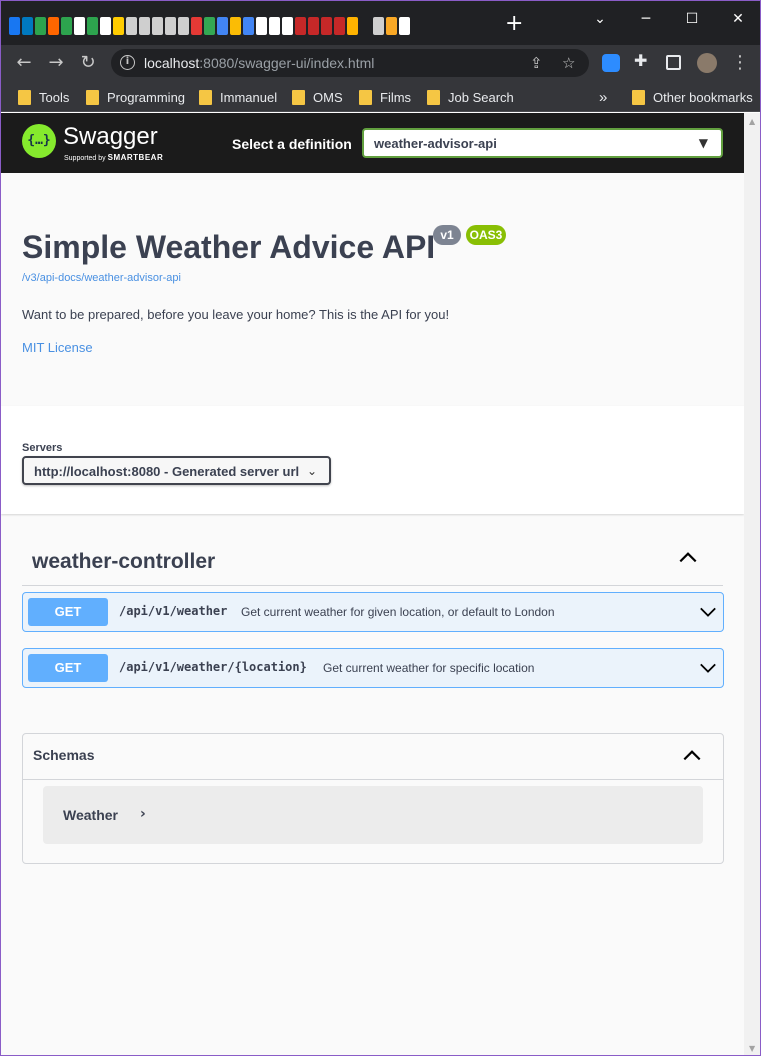 The height and width of the screenshot is (1056, 761). I want to click on bookmark-job-search: Job Search, so click(470, 97).